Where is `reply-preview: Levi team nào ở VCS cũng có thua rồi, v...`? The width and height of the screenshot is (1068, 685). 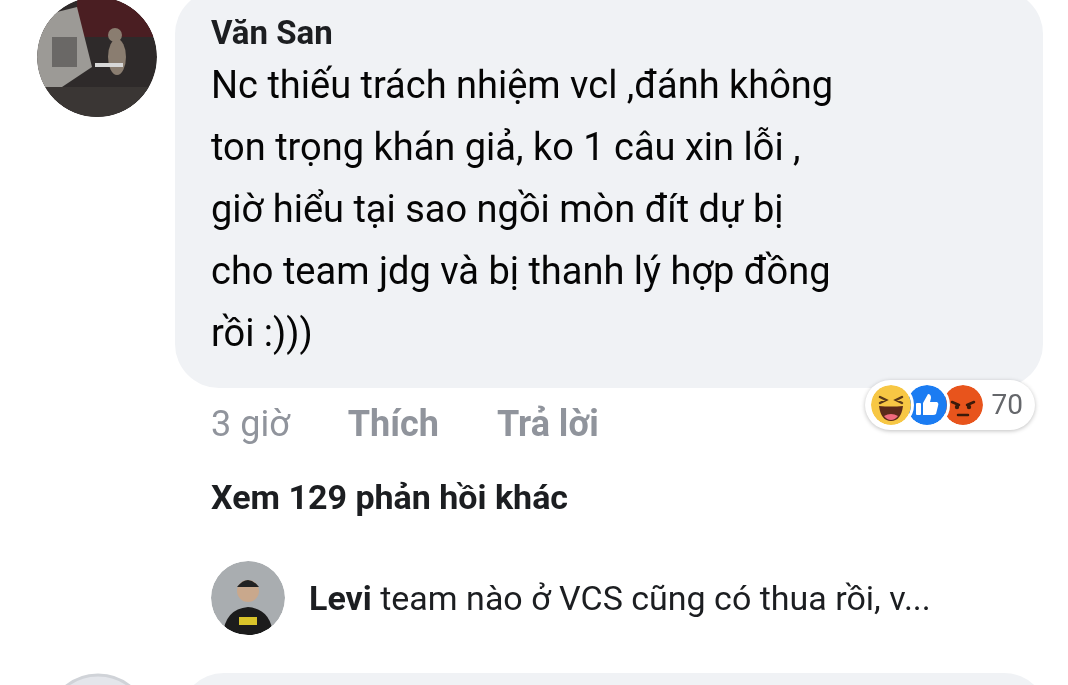 reply-preview: Levi team nào ở VCS cũng có thua rồi, v... is located at coordinates (620, 598).